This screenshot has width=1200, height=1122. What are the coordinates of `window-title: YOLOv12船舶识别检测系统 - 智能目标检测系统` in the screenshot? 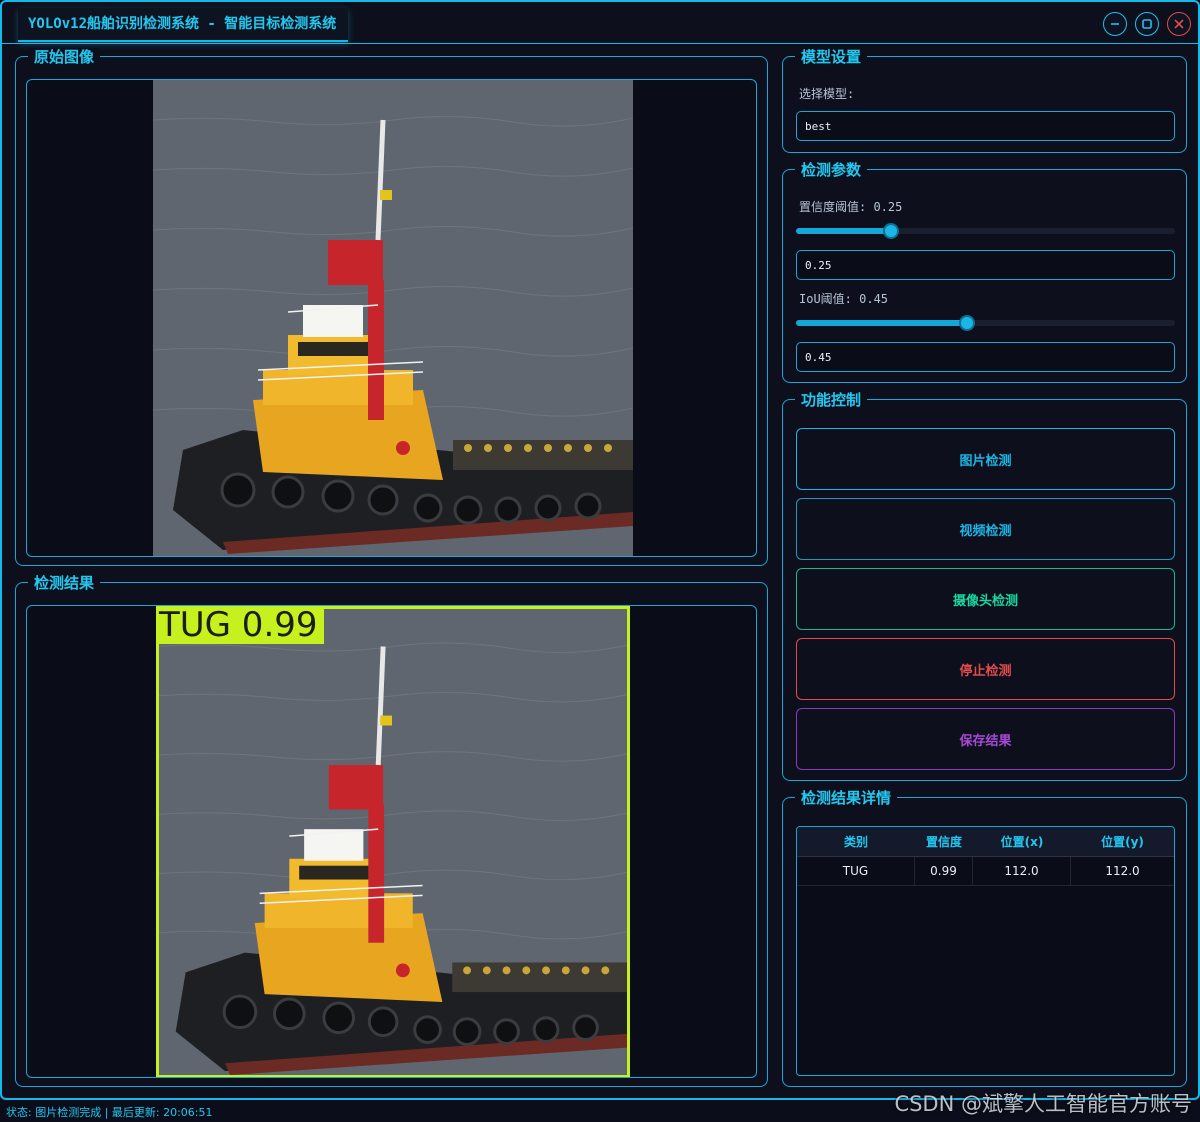 It's located at (183, 25).